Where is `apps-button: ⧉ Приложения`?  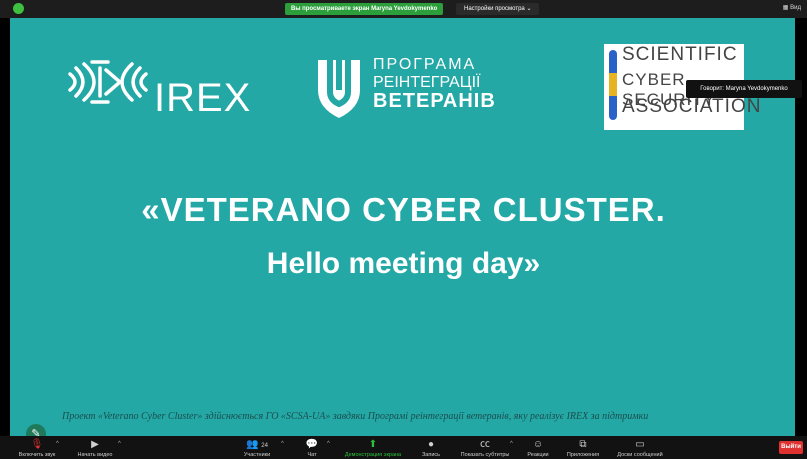 apps-button: ⧉ Приложения is located at coordinates (583, 447).